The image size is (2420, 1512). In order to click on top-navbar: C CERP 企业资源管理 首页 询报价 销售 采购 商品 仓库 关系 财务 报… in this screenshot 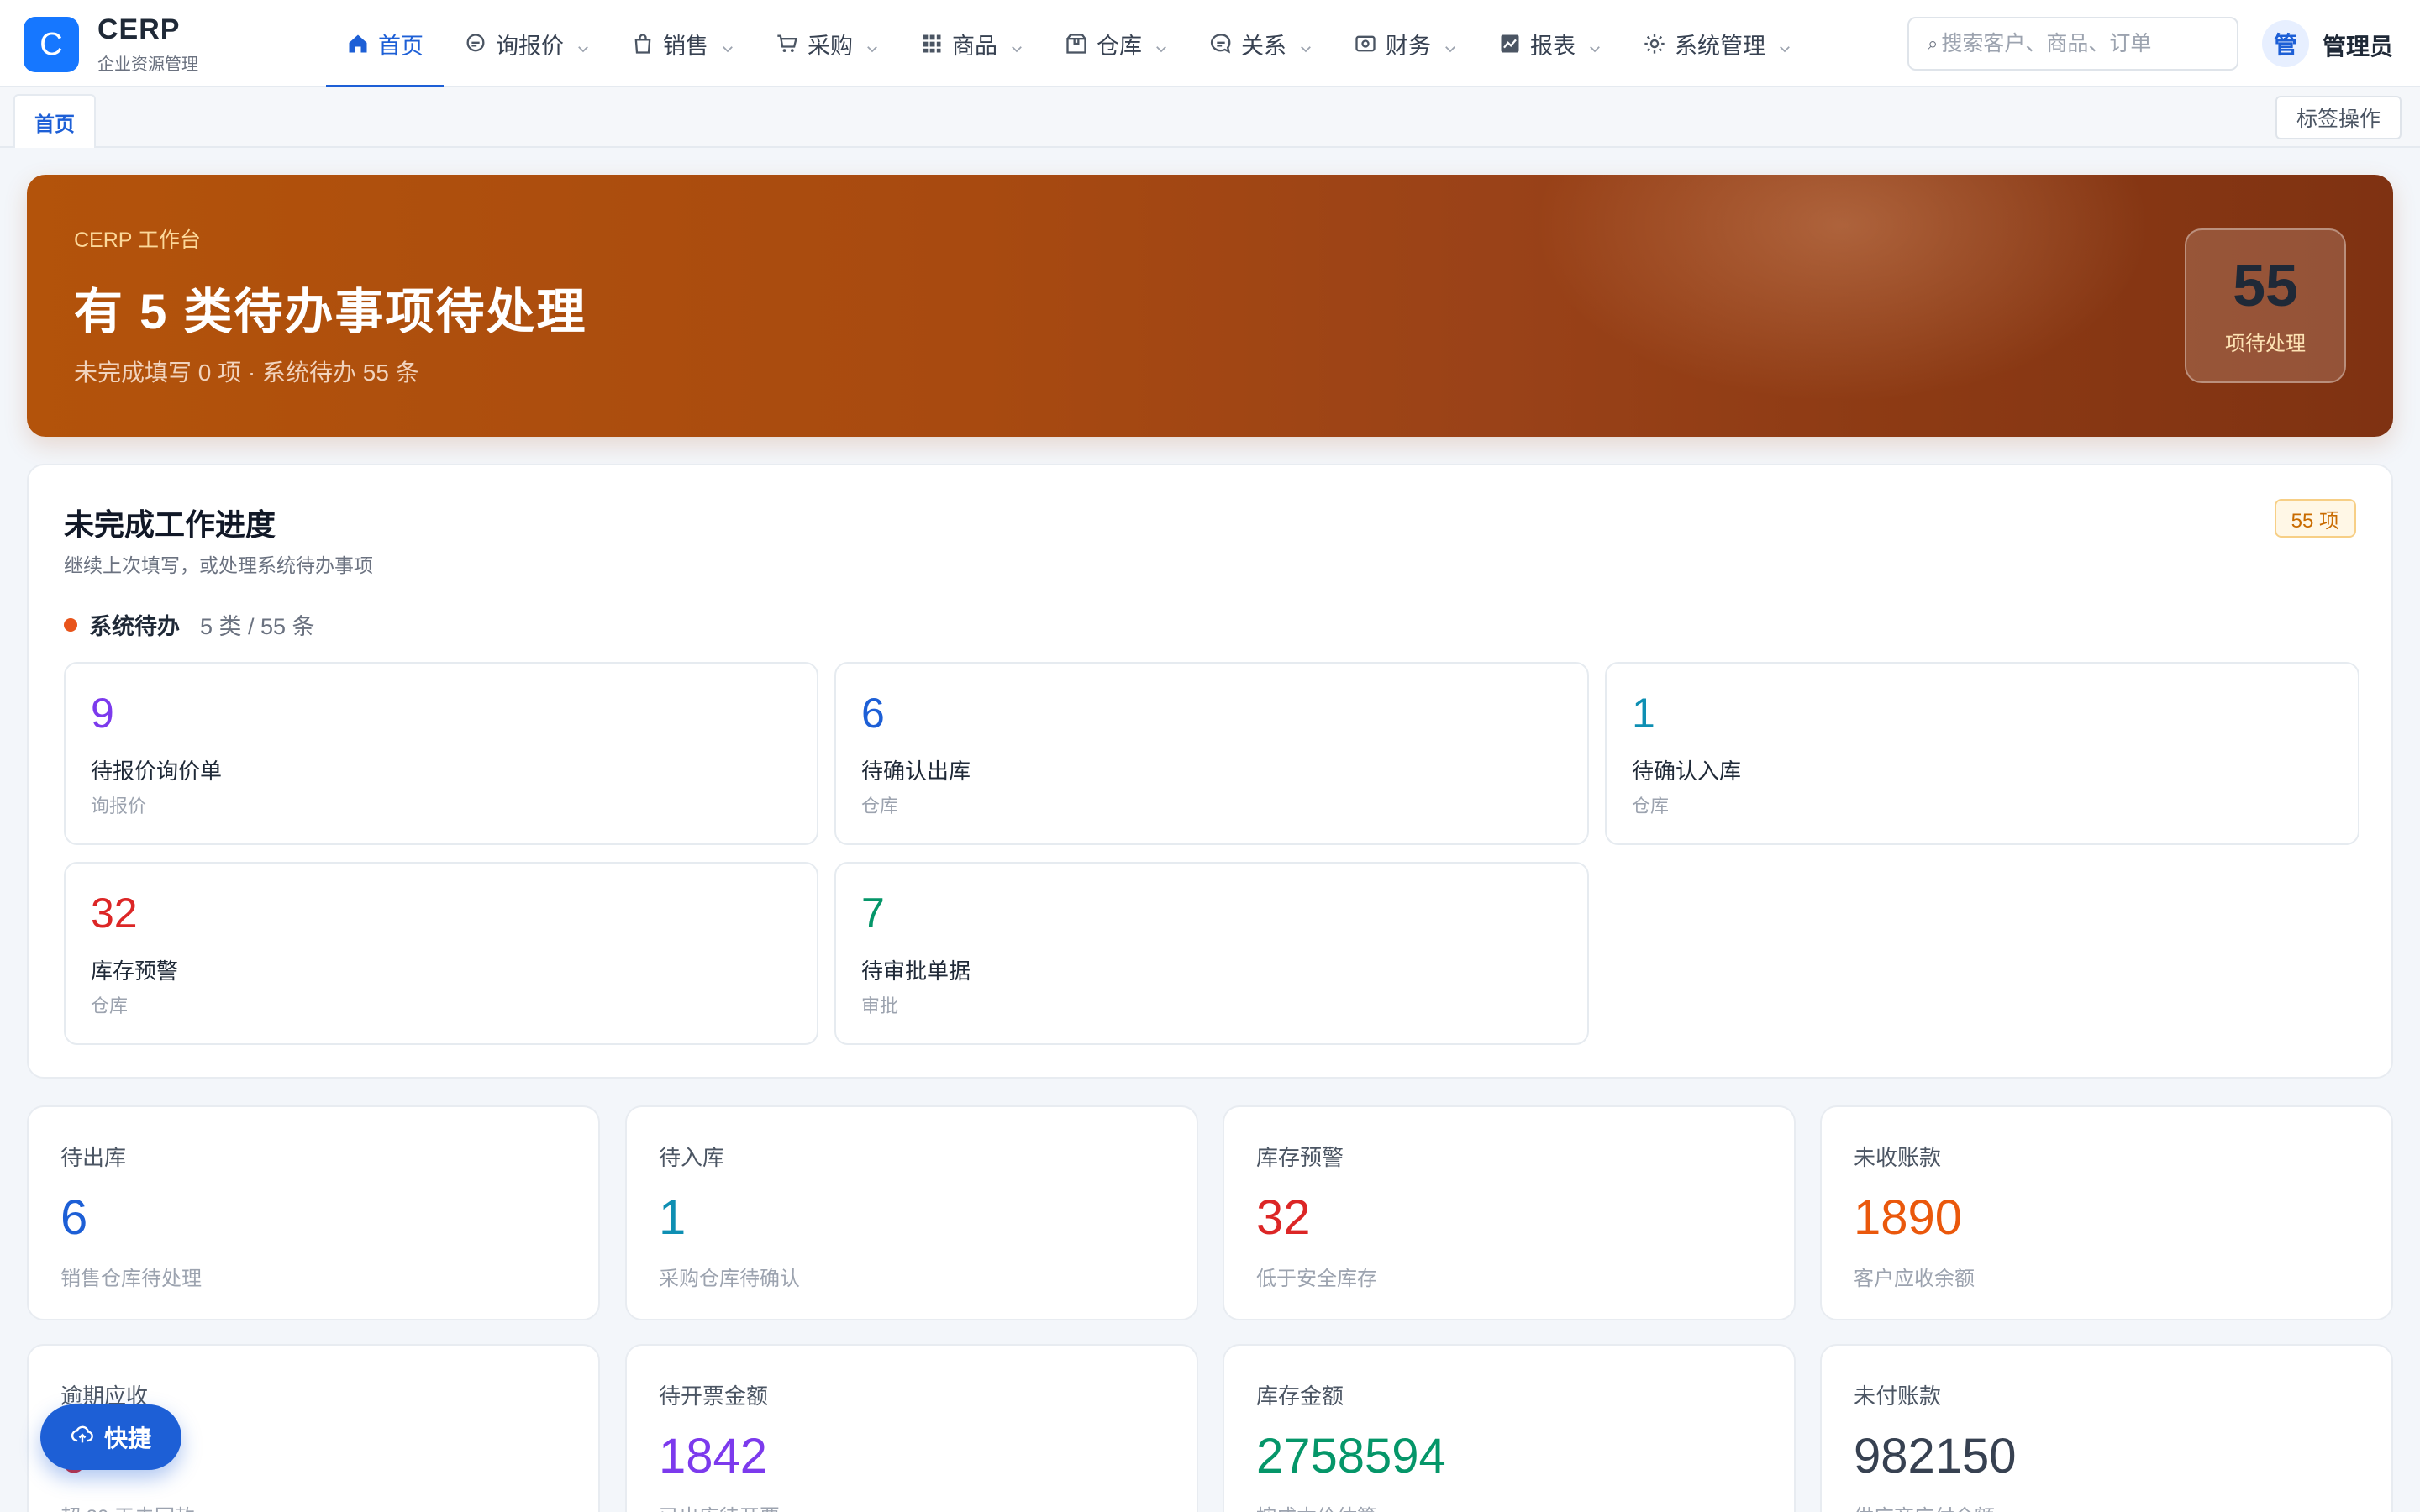, I will do `click(1210, 44)`.